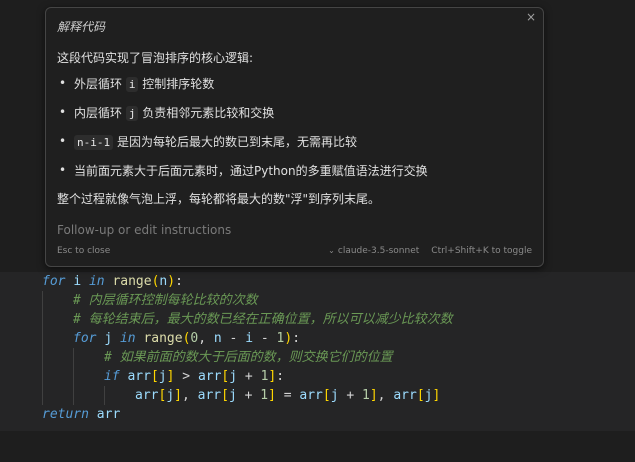 Image resolution: width=635 pixels, height=462 pixels. Describe the element at coordinates (132, 113) in the screenshot. I see `inline-code: j` at that location.